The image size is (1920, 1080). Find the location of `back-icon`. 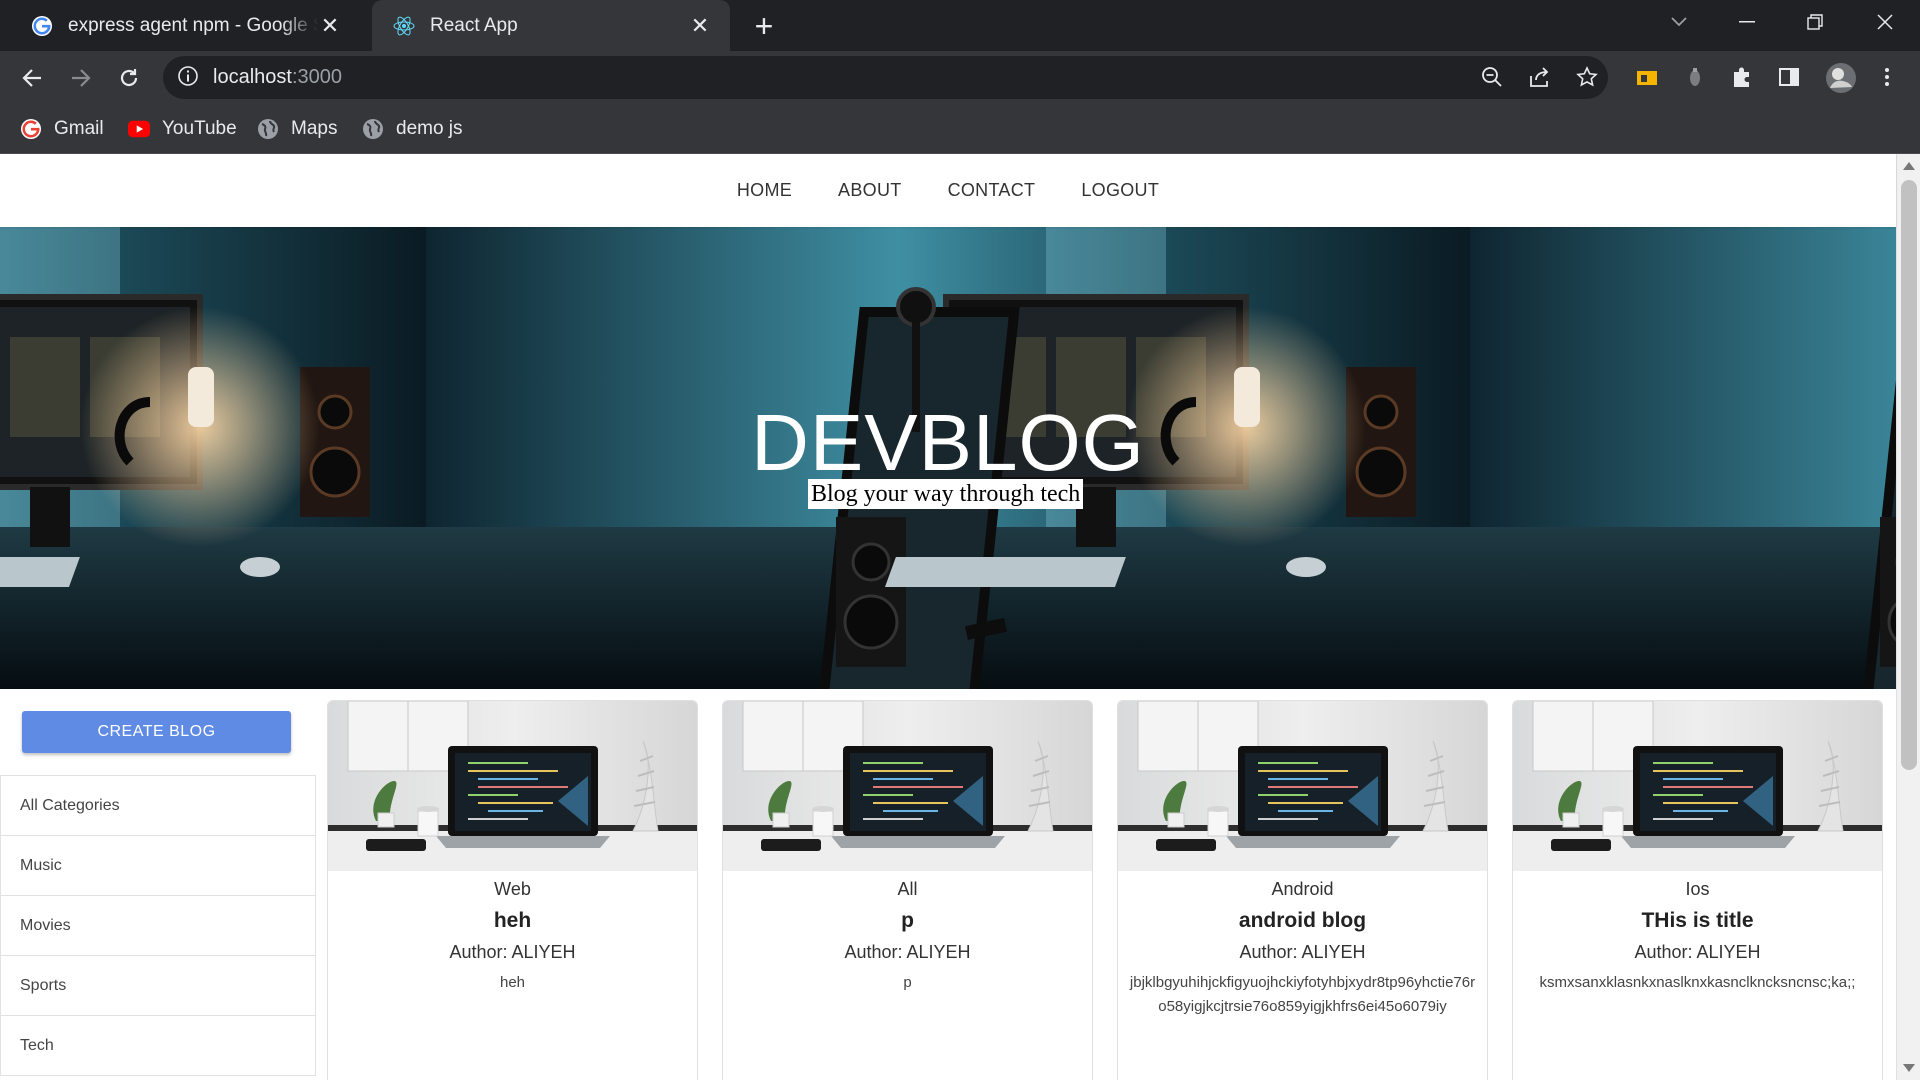

back-icon is located at coordinates (32, 78).